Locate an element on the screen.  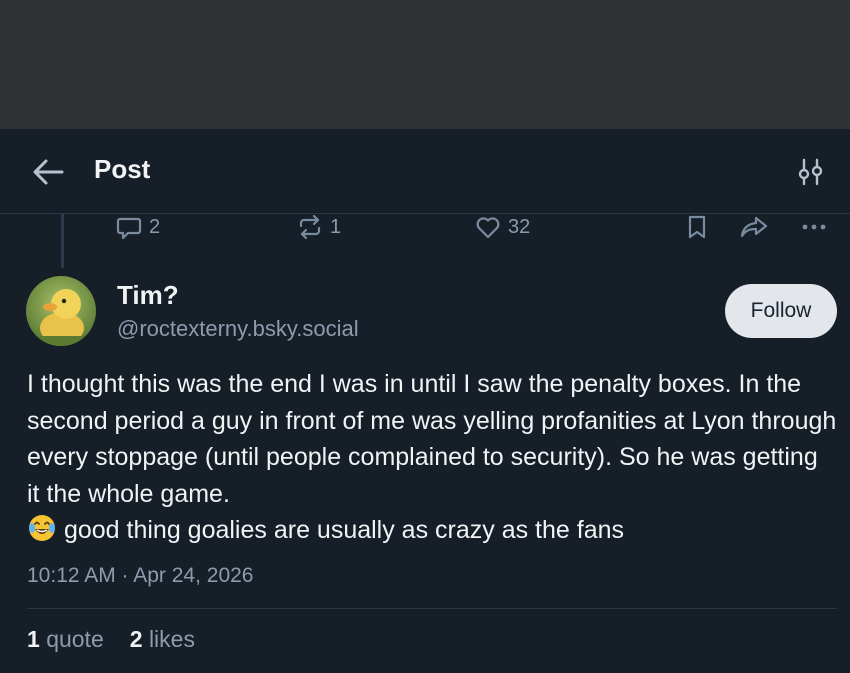
share-icon is located at coordinates (754, 227).